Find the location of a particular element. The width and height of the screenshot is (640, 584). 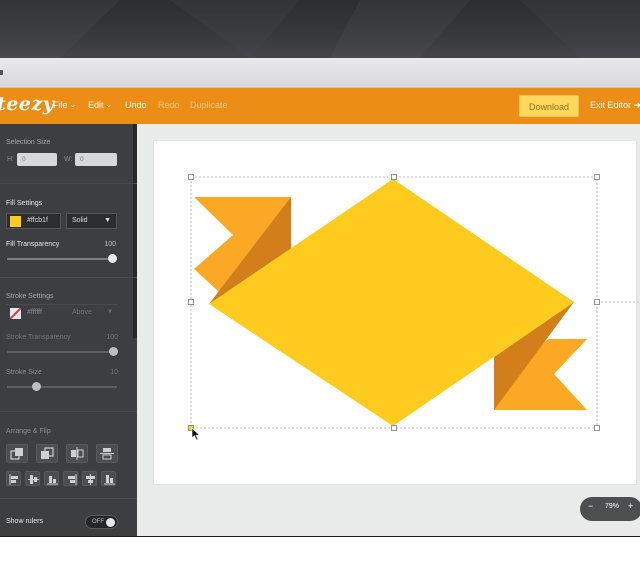

align-middle-button is located at coordinates (108, 478).